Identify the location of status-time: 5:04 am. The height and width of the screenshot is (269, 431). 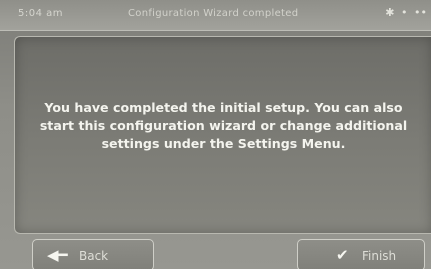
(41, 13).